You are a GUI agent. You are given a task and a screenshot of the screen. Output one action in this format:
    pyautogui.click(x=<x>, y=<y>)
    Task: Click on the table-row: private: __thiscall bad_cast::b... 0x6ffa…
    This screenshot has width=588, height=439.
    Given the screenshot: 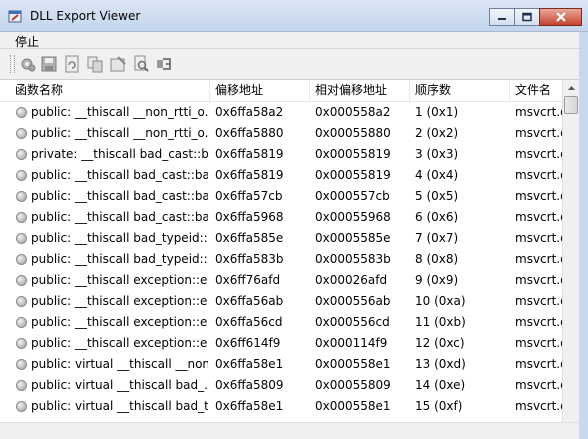 What is the action you would take?
    pyautogui.click(x=281, y=154)
    